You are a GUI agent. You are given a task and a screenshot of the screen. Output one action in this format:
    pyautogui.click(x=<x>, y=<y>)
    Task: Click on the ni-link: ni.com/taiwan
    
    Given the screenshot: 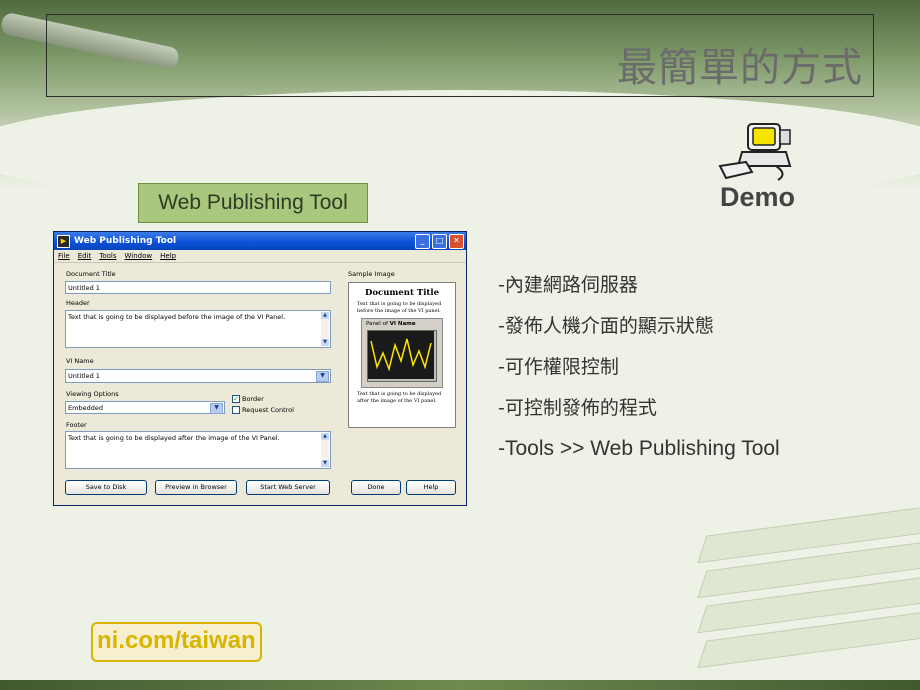 What is the action you would take?
    pyautogui.click(x=176, y=642)
    